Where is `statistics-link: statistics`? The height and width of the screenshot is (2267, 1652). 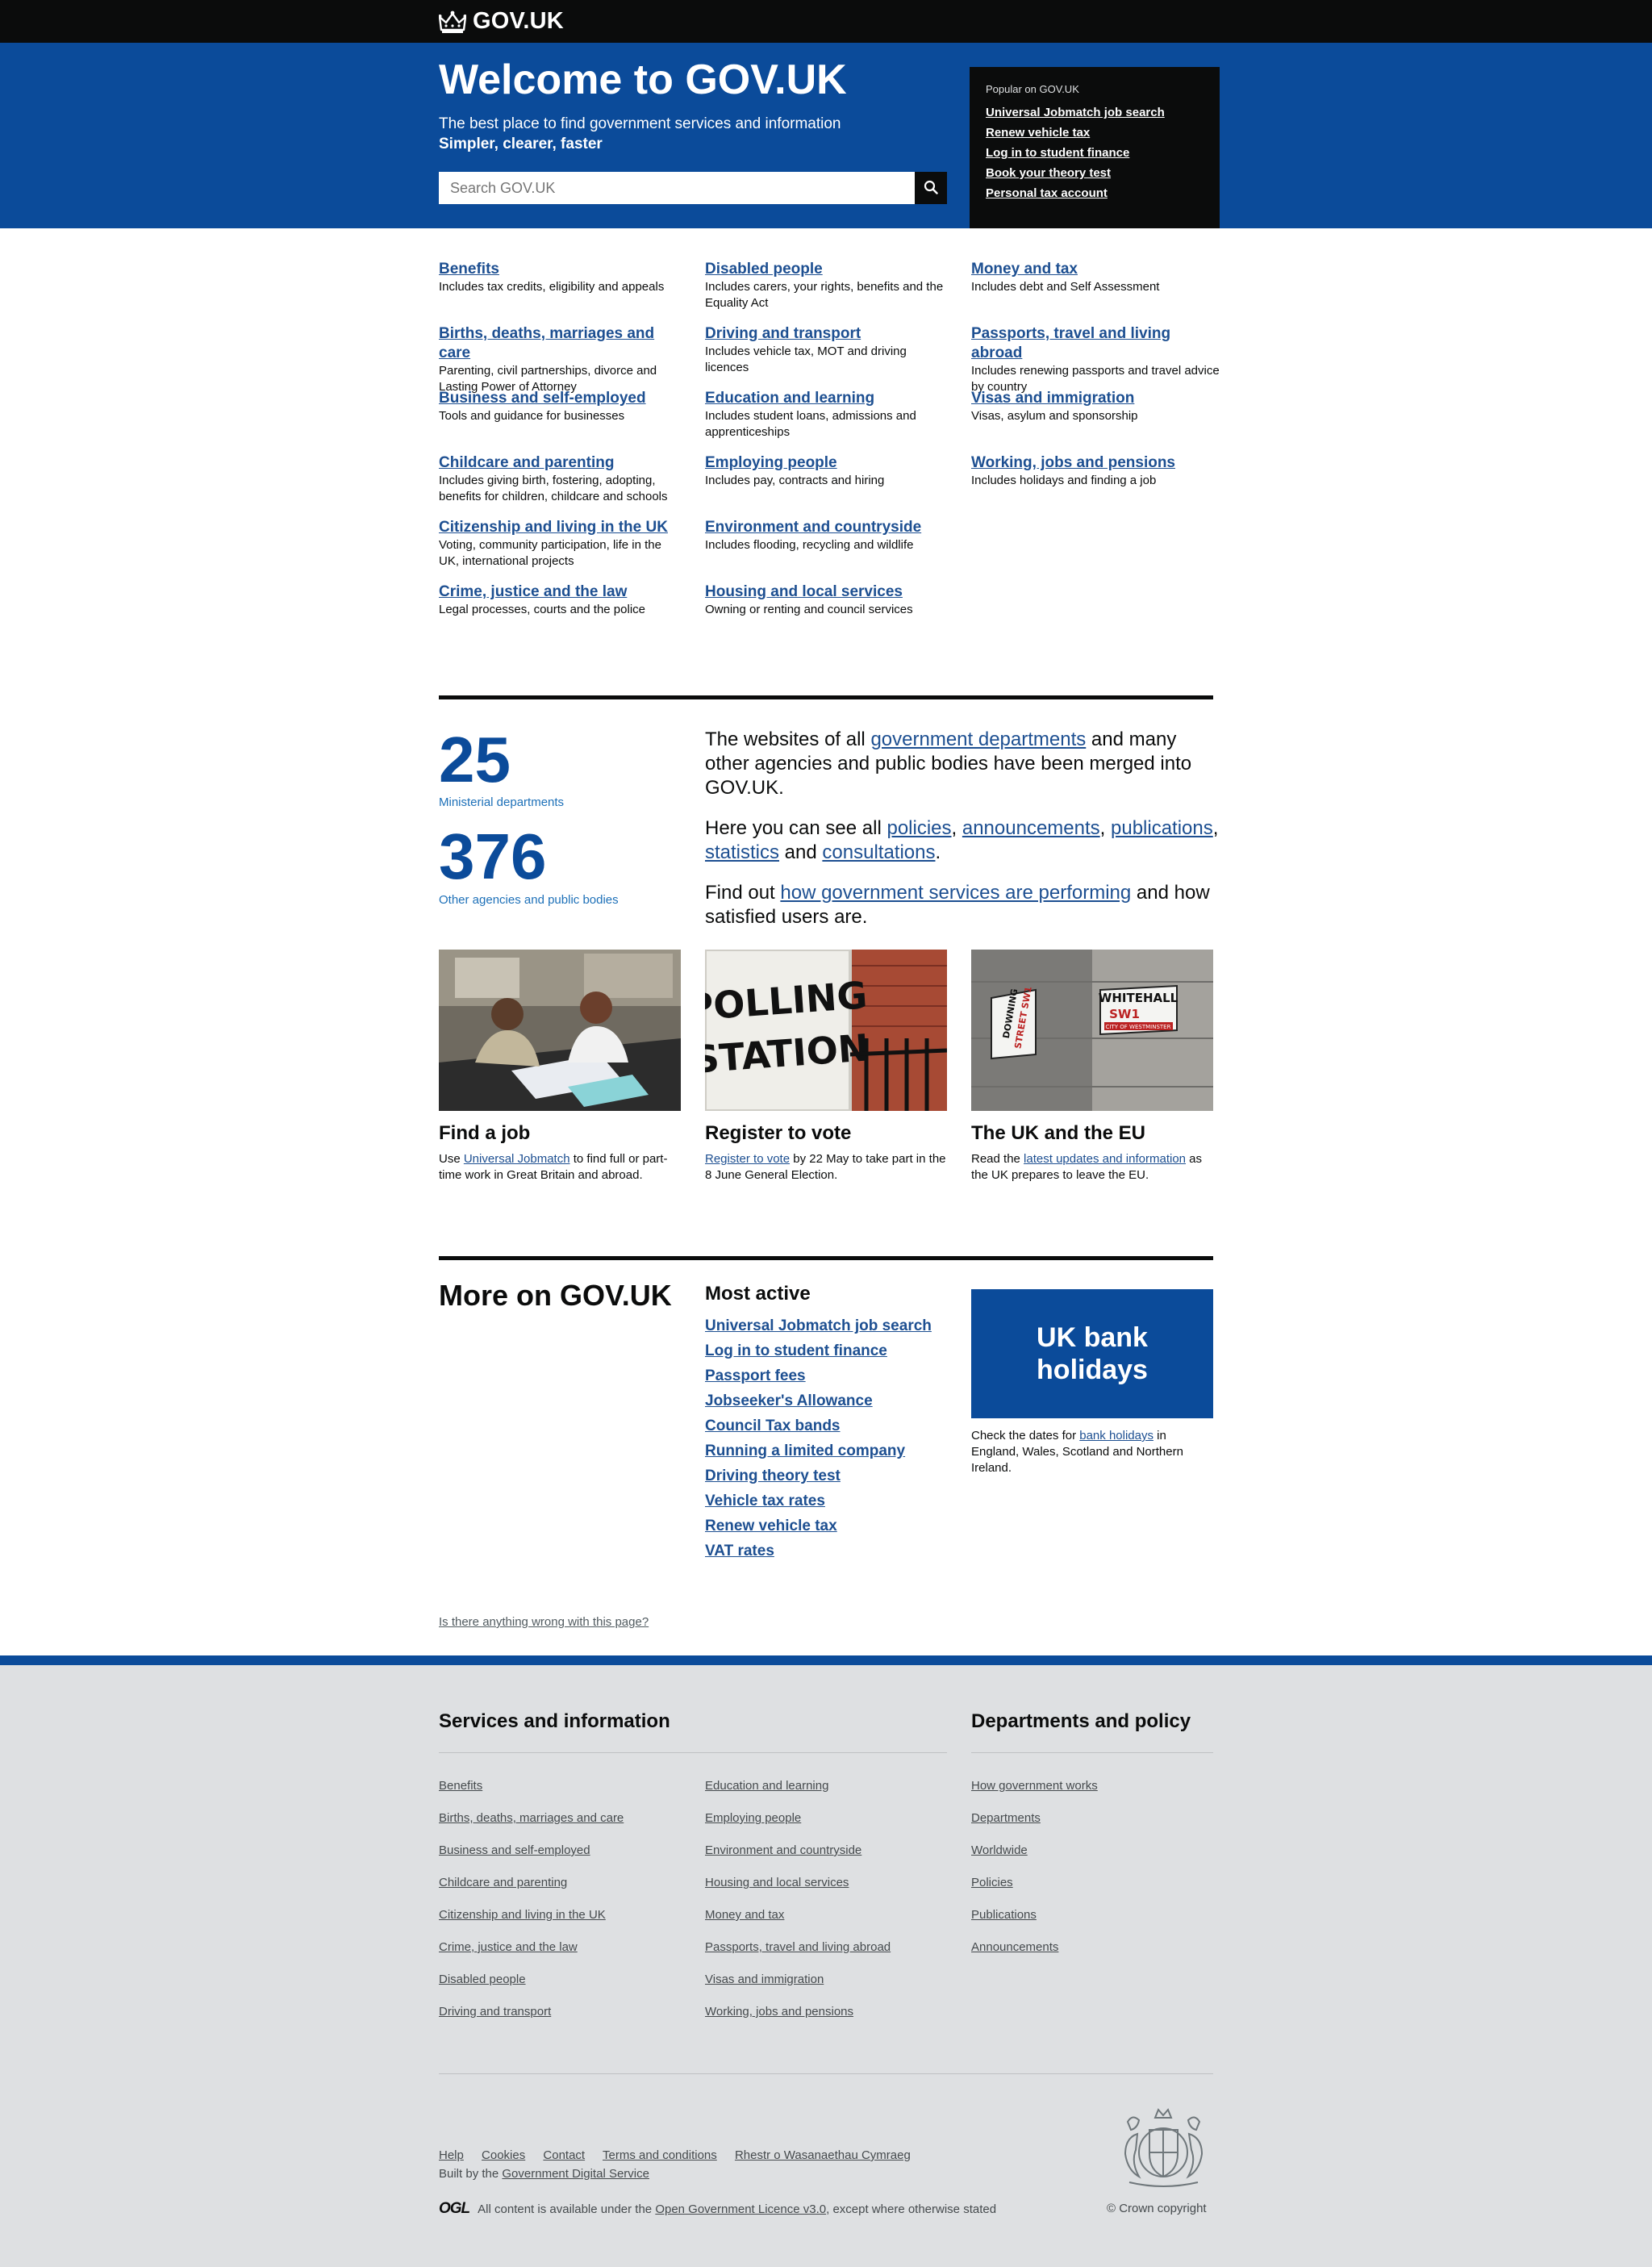 statistics-link: statistics is located at coordinates (742, 852).